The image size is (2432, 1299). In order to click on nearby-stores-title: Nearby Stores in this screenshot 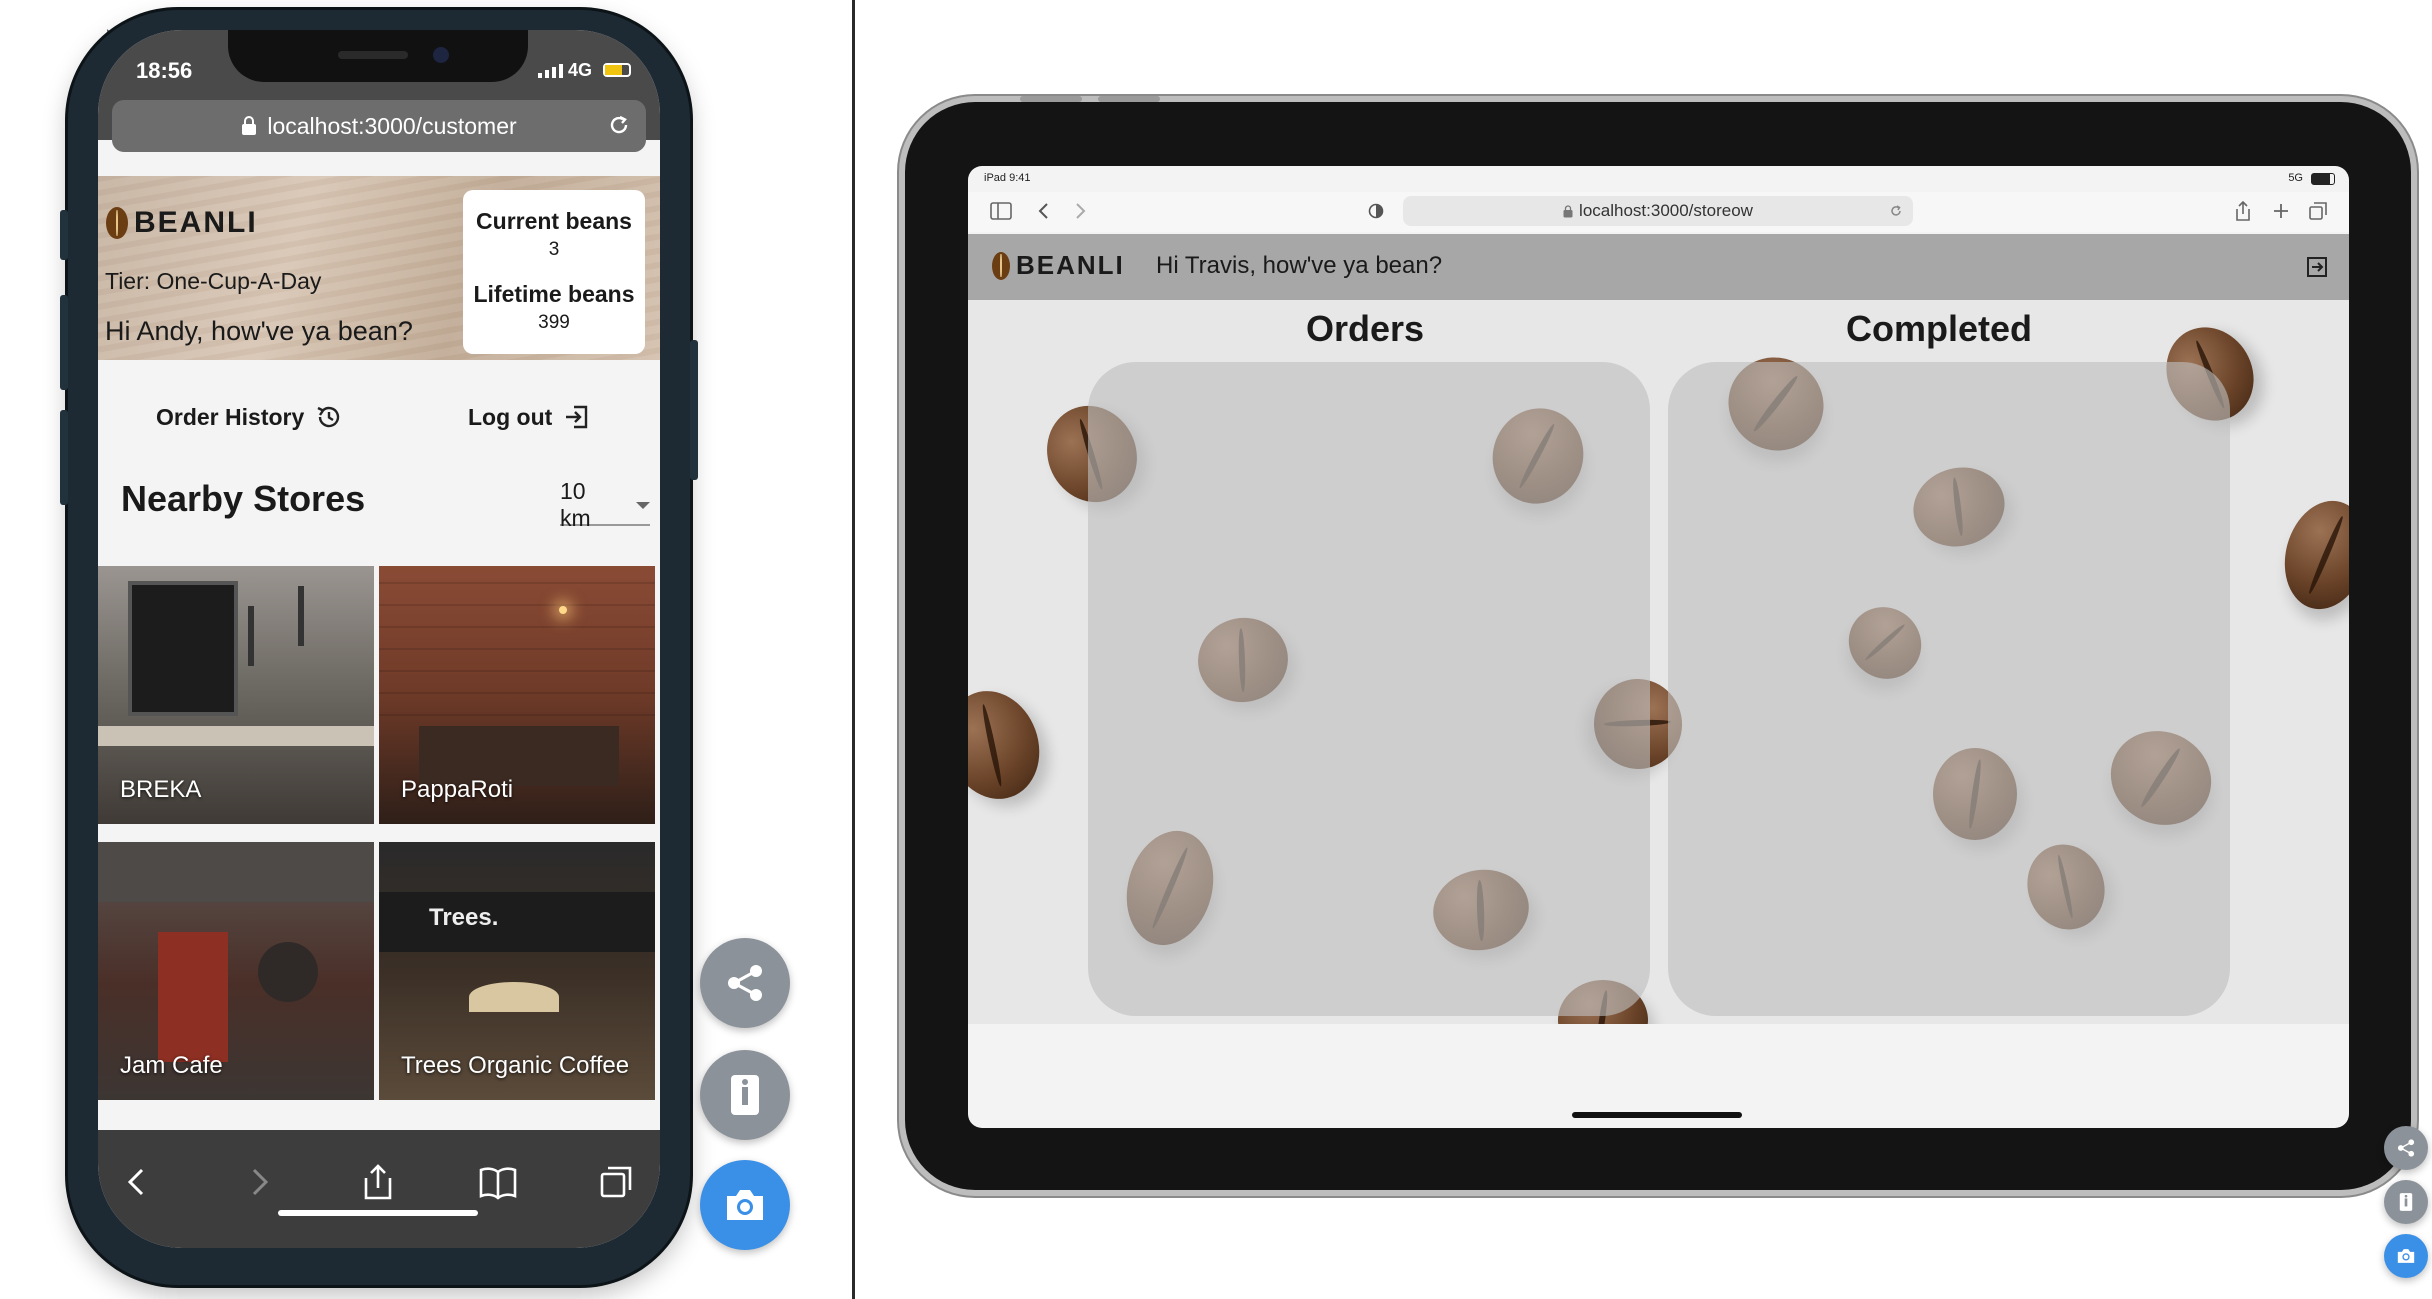, I will do `click(243, 498)`.